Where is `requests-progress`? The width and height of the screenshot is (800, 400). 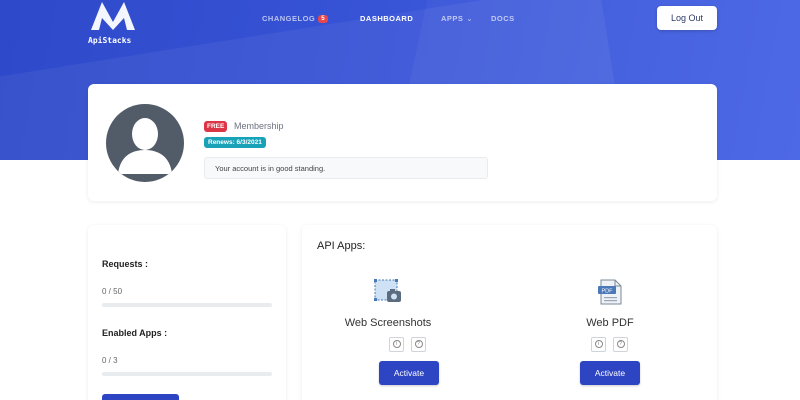
requests-progress is located at coordinates (187, 305).